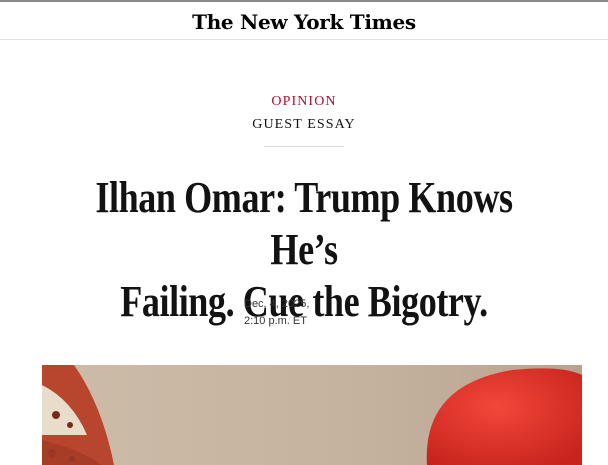 The image size is (608, 465). Describe the element at coordinates (304, 146) in the screenshot. I see `divider` at that location.